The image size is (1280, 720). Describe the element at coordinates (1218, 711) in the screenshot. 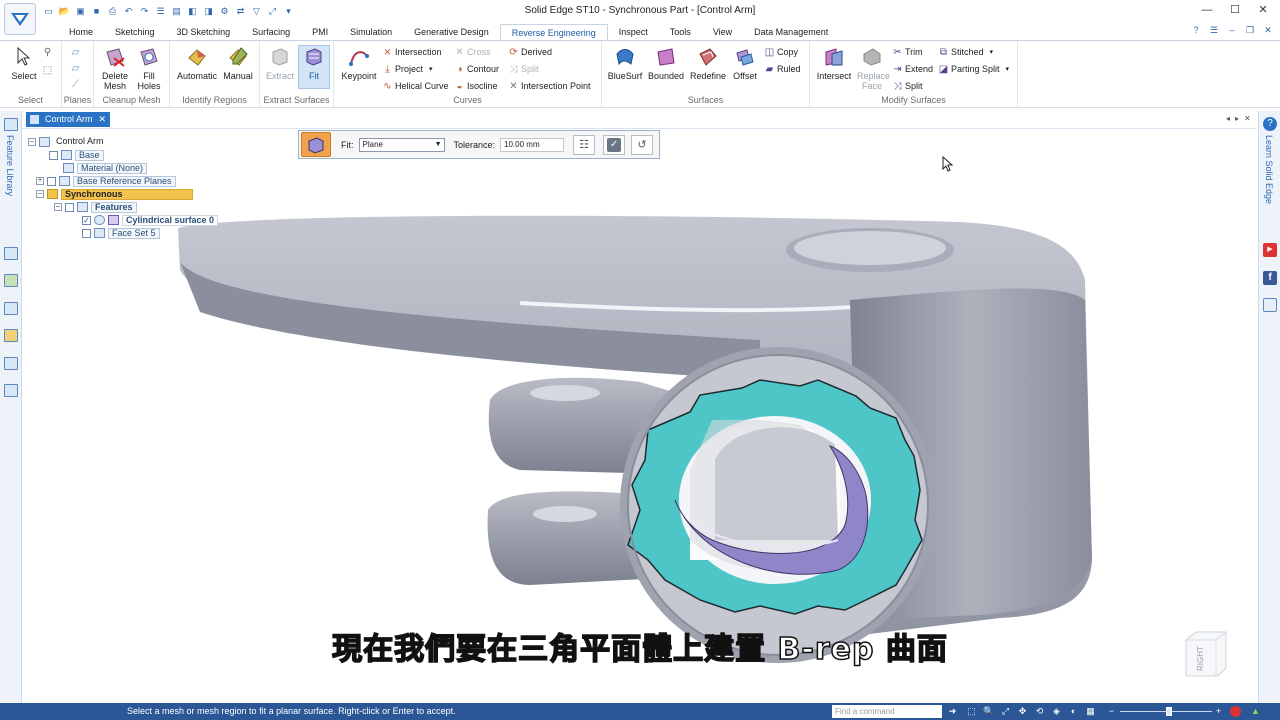

I see `zoom-in-icon: +` at that location.